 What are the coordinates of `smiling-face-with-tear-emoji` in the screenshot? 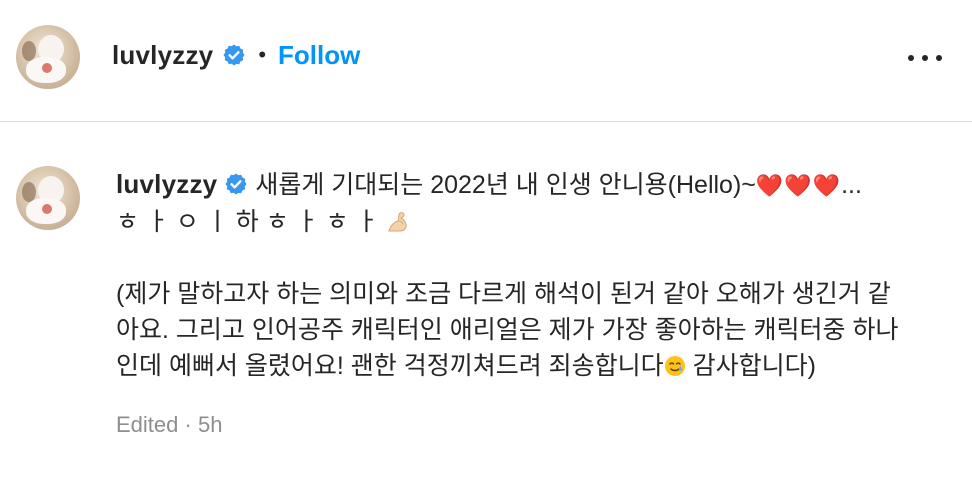 It's located at (674, 366).